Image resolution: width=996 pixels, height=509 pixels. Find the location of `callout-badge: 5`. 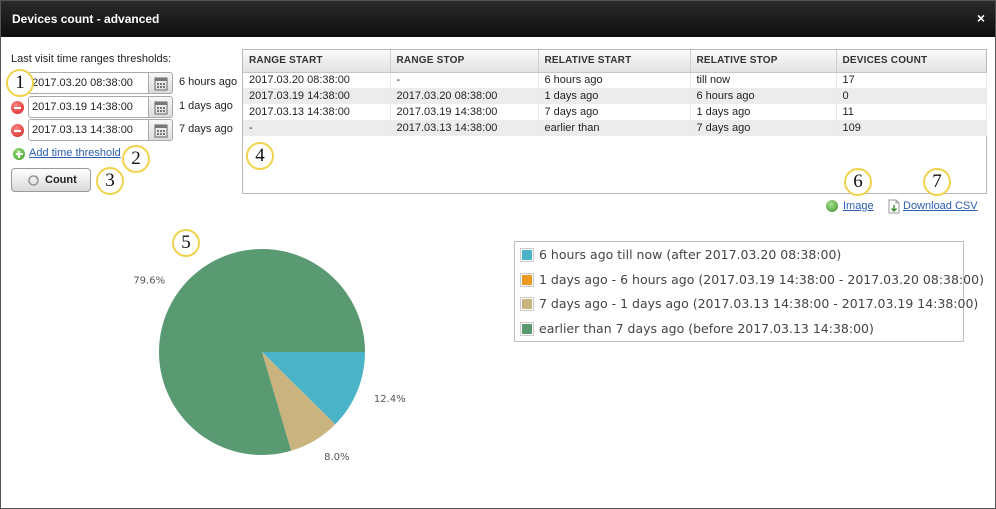

callout-badge: 5 is located at coordinates (186, 243).